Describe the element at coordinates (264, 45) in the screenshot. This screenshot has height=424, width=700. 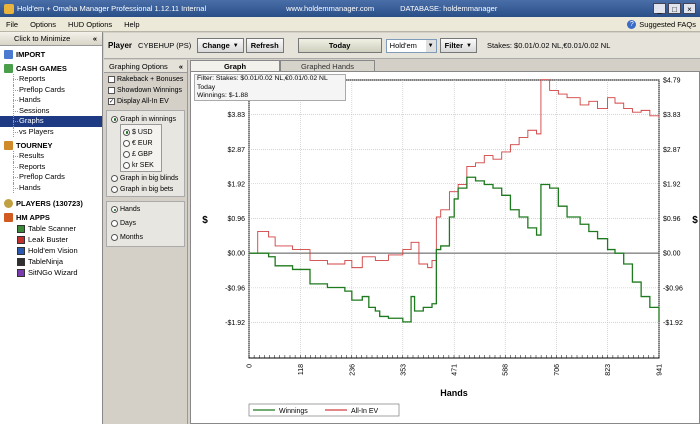
I see `refresh-button: Refresh` at that location.